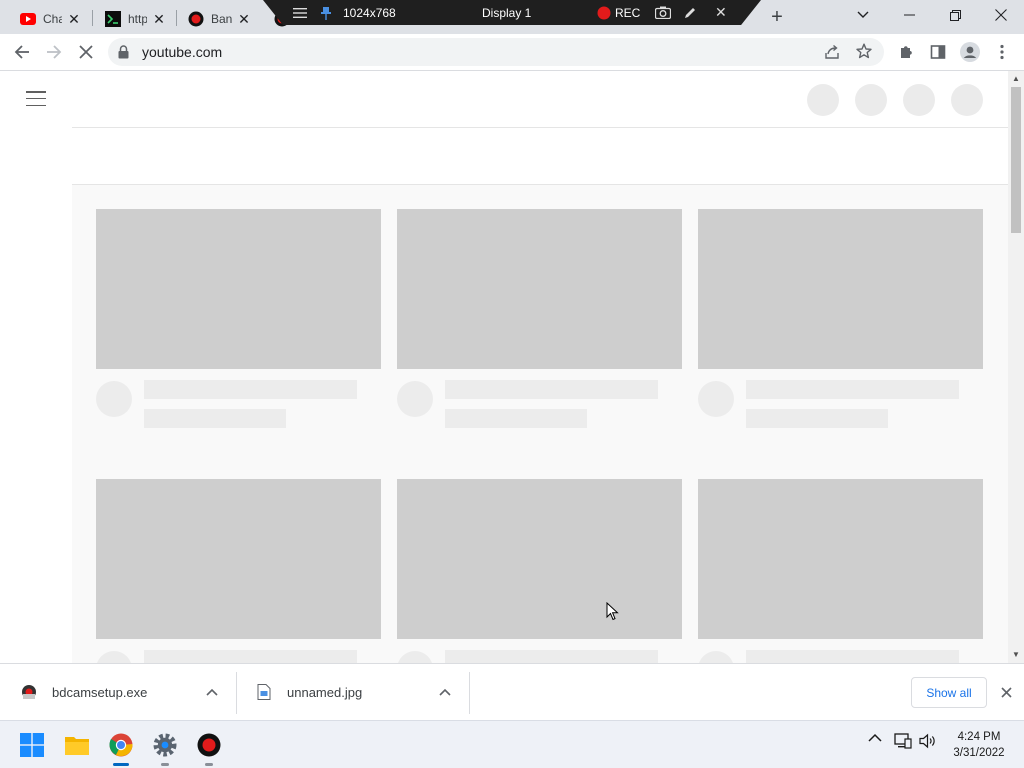 Image resolution: width=1024 pixels, height=768 pixels. Describe the element at coordinates (1006, 692) in the screenshot. I see `close-shelf-icon` at that location.